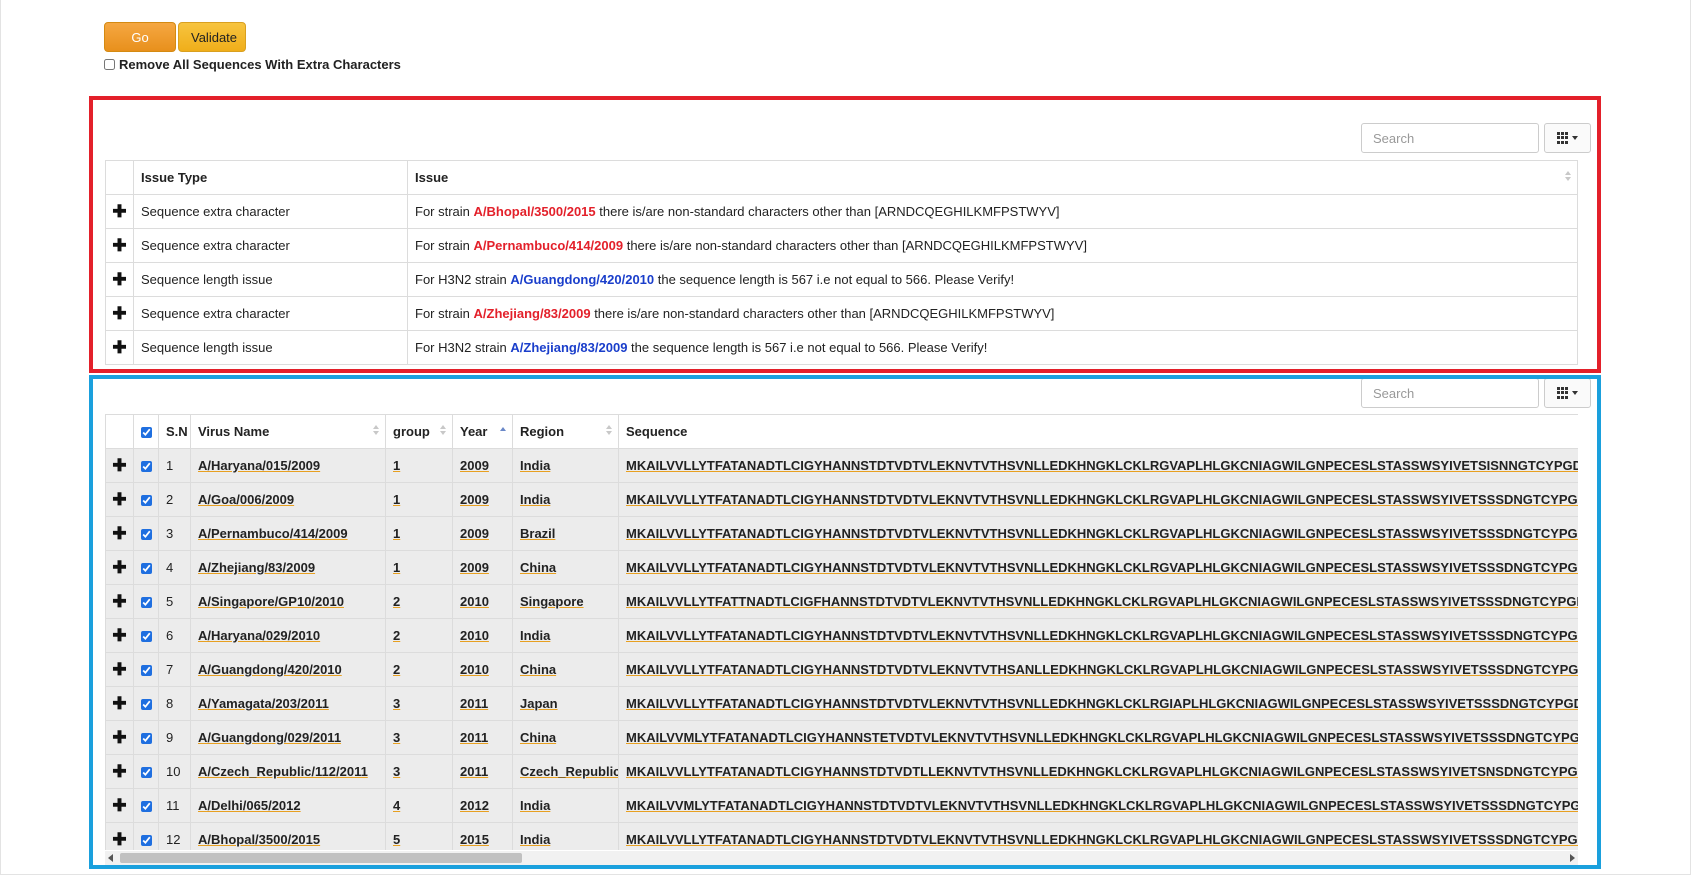 Image resolution: width=1693 pixels, height=878 pixels. I want to click on horizontal-scrollbar, so click(841, 858).